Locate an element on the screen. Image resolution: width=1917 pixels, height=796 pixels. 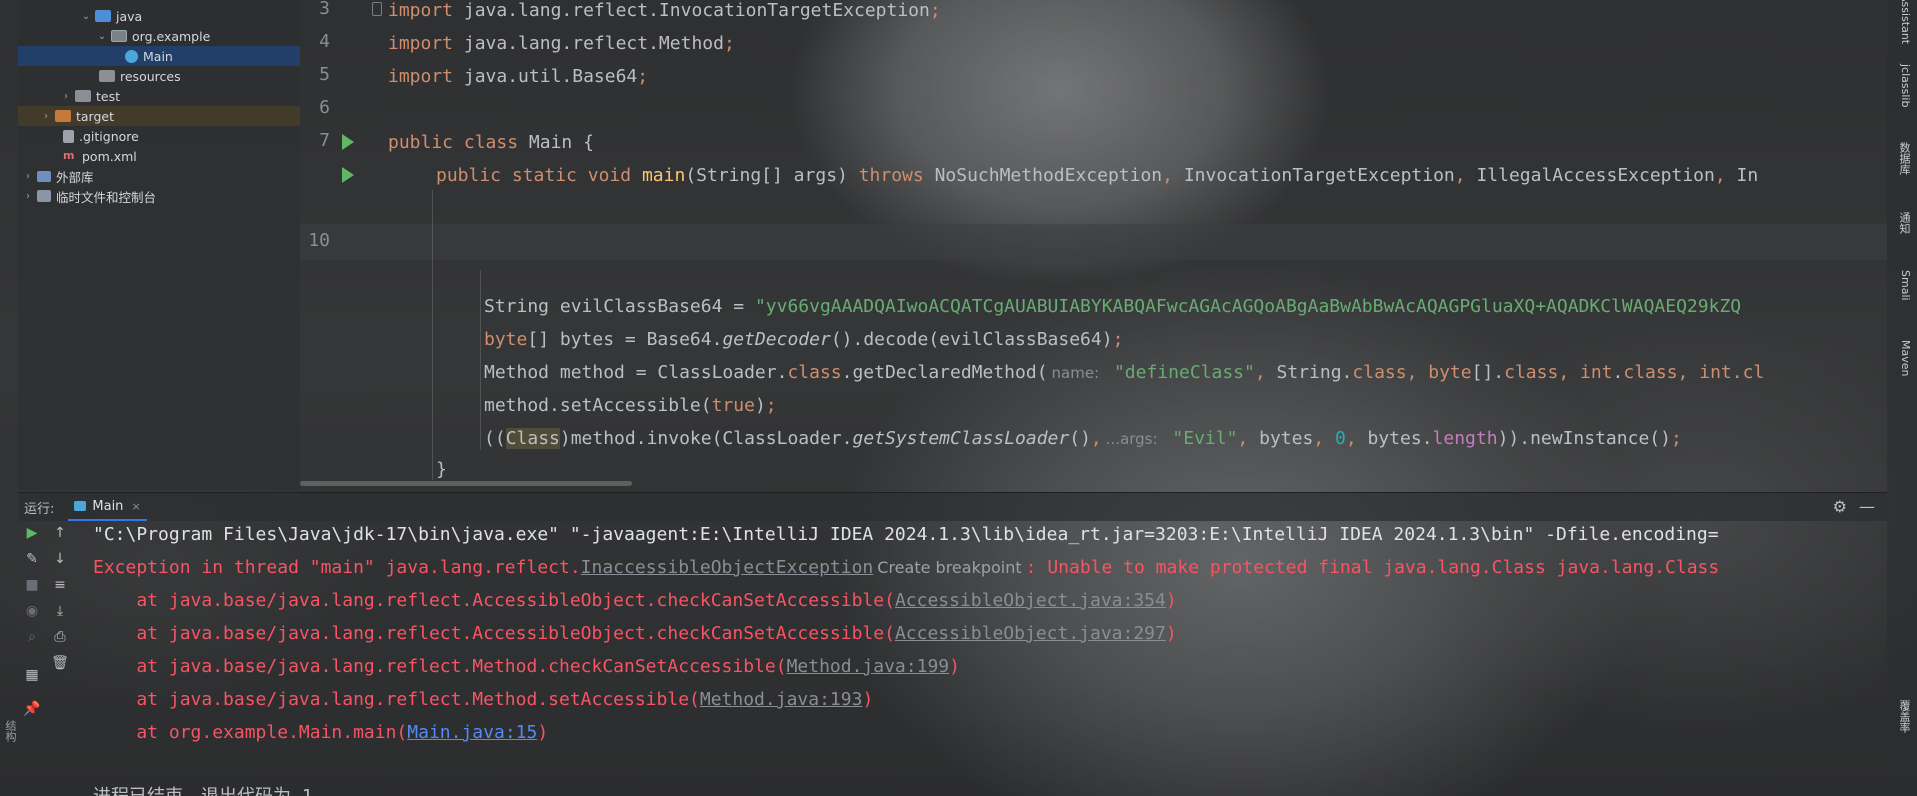
tool-coverage: 覆盖率 is located at coordinates (1904, 716).